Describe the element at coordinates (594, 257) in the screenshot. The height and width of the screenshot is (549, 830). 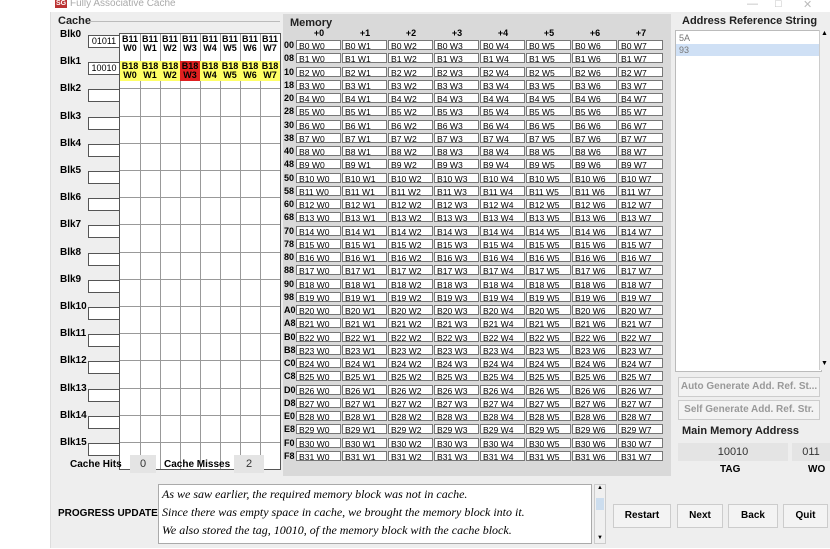
I see `memory-cell: B16 W6` at that location.